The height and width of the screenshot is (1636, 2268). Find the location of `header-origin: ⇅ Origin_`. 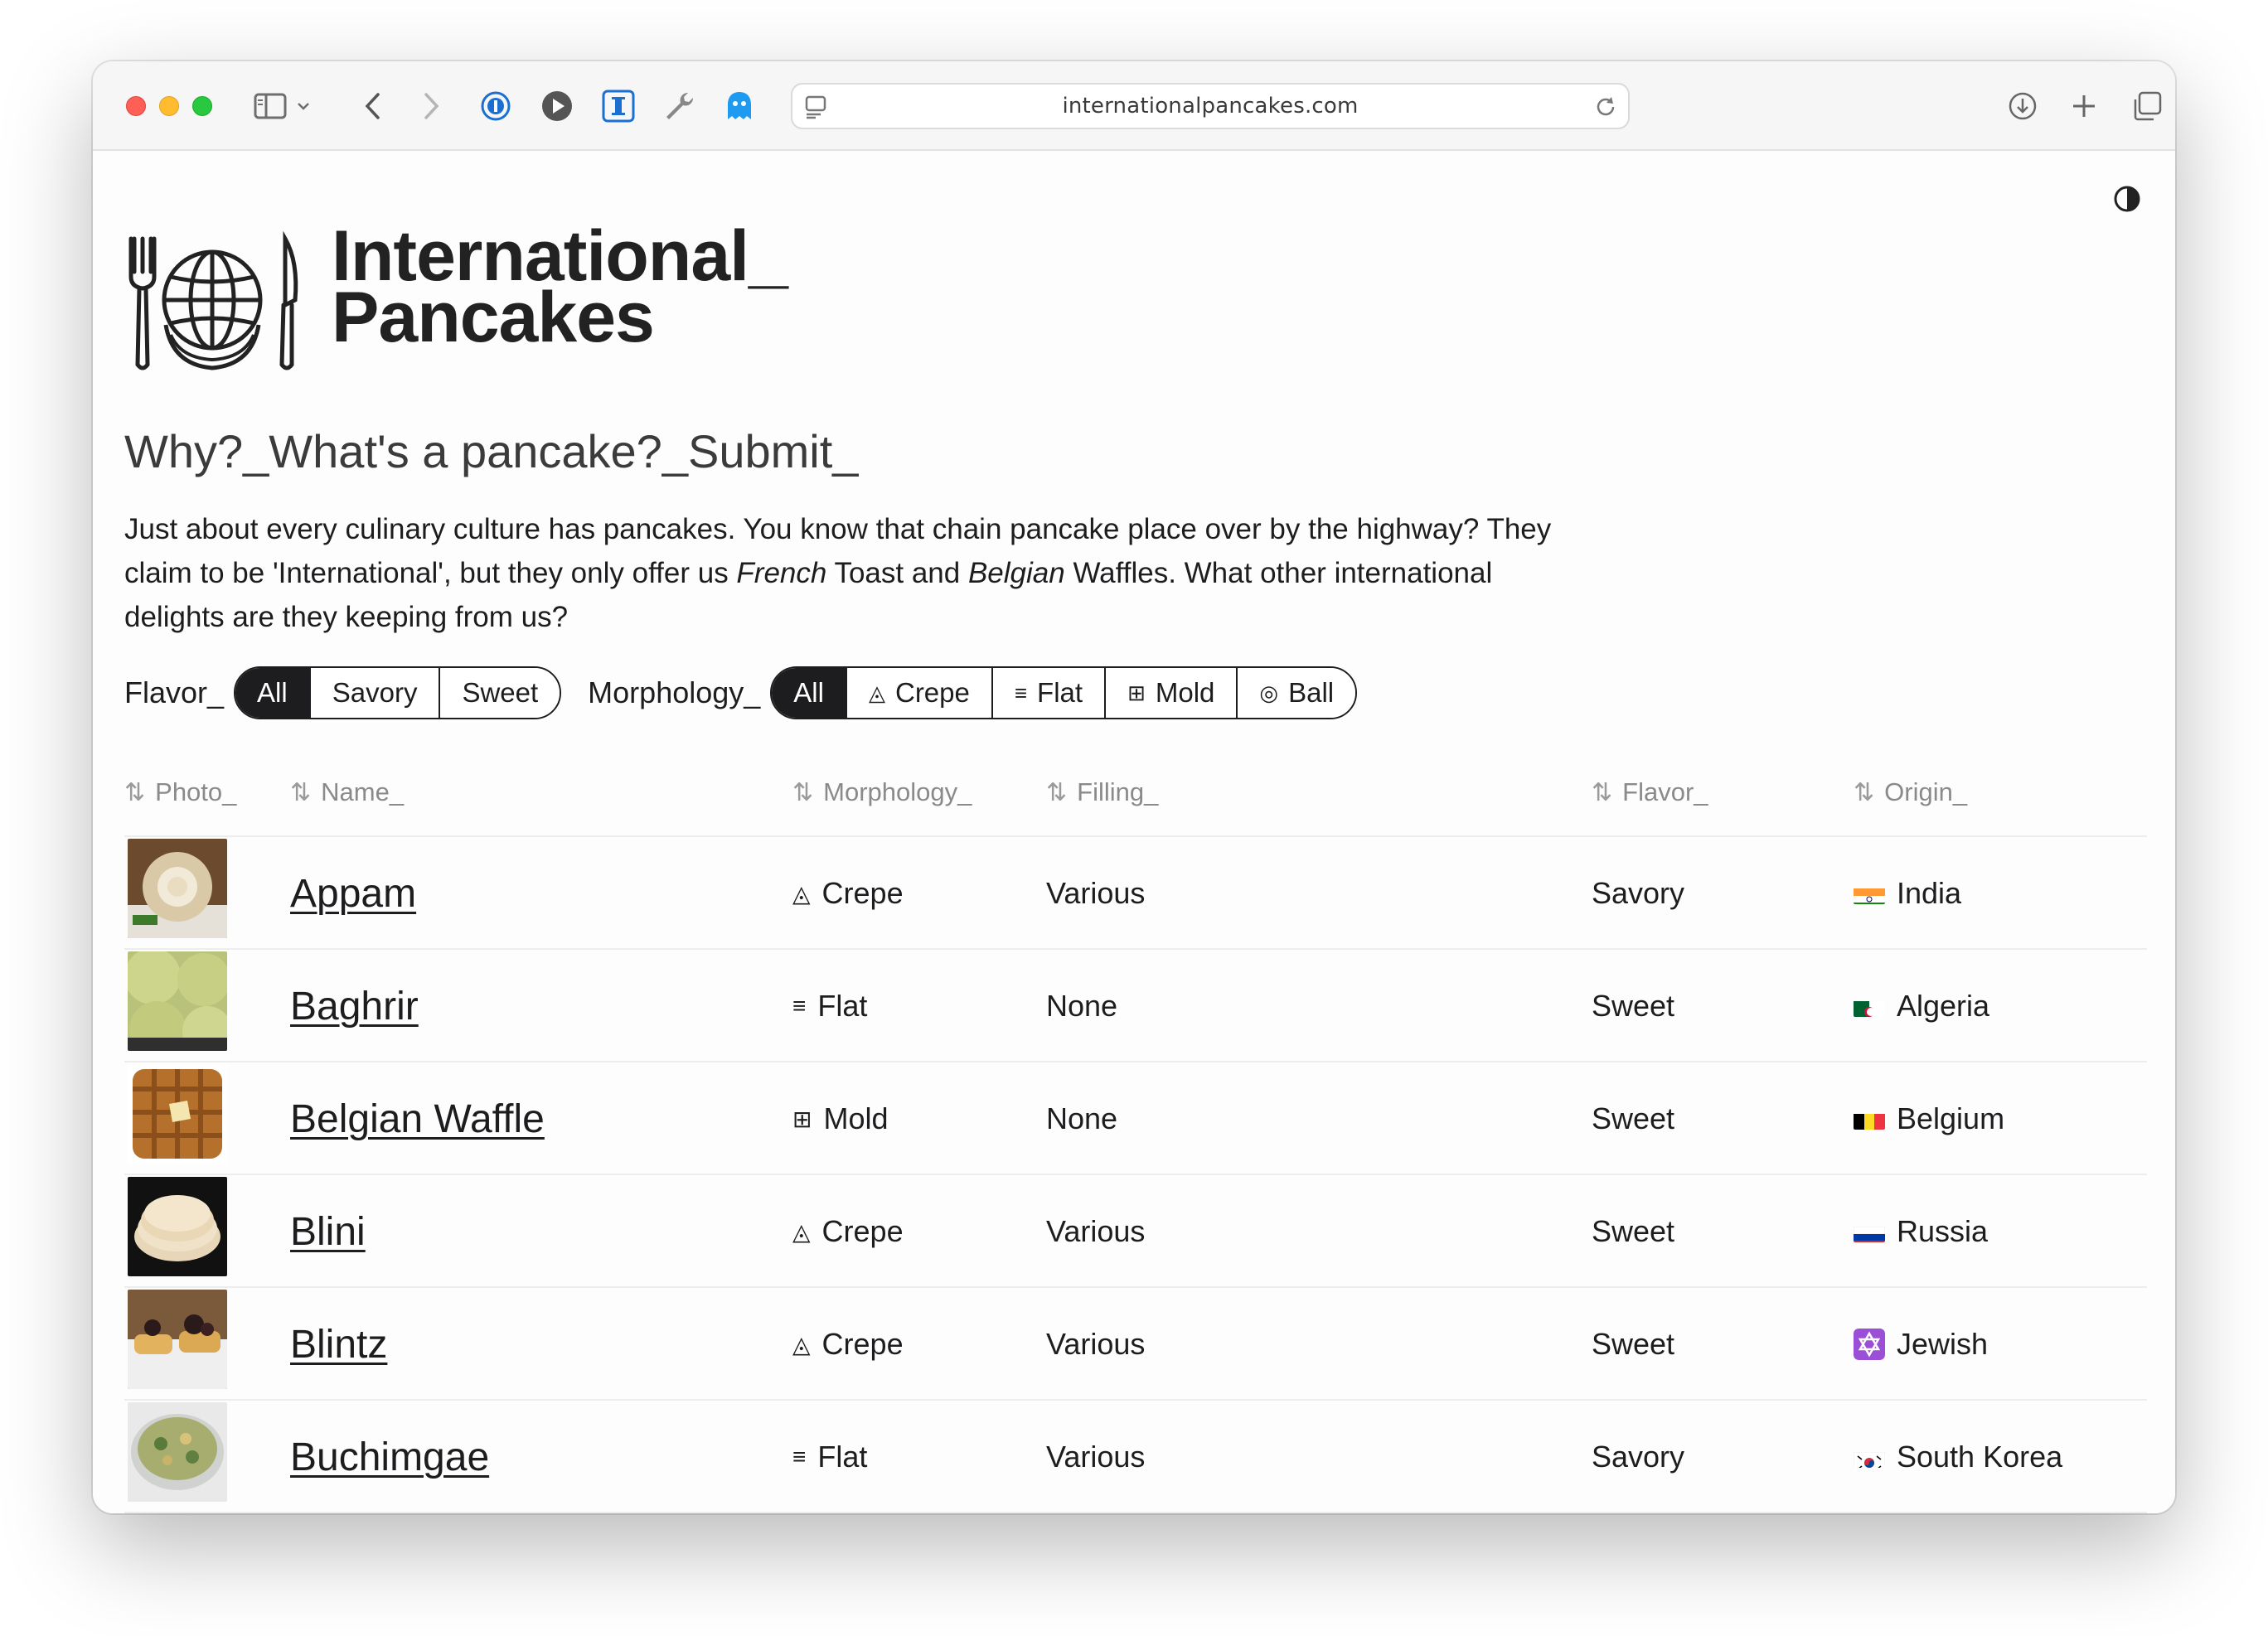

header-origin: ⇅ Origin_ is located at coordinates (1910, 792).